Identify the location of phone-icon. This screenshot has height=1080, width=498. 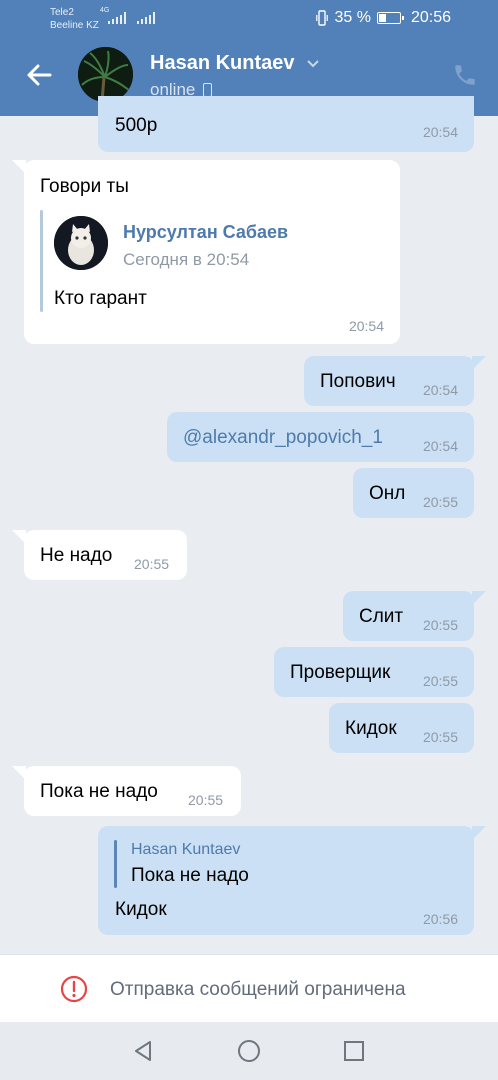
(465, 75).